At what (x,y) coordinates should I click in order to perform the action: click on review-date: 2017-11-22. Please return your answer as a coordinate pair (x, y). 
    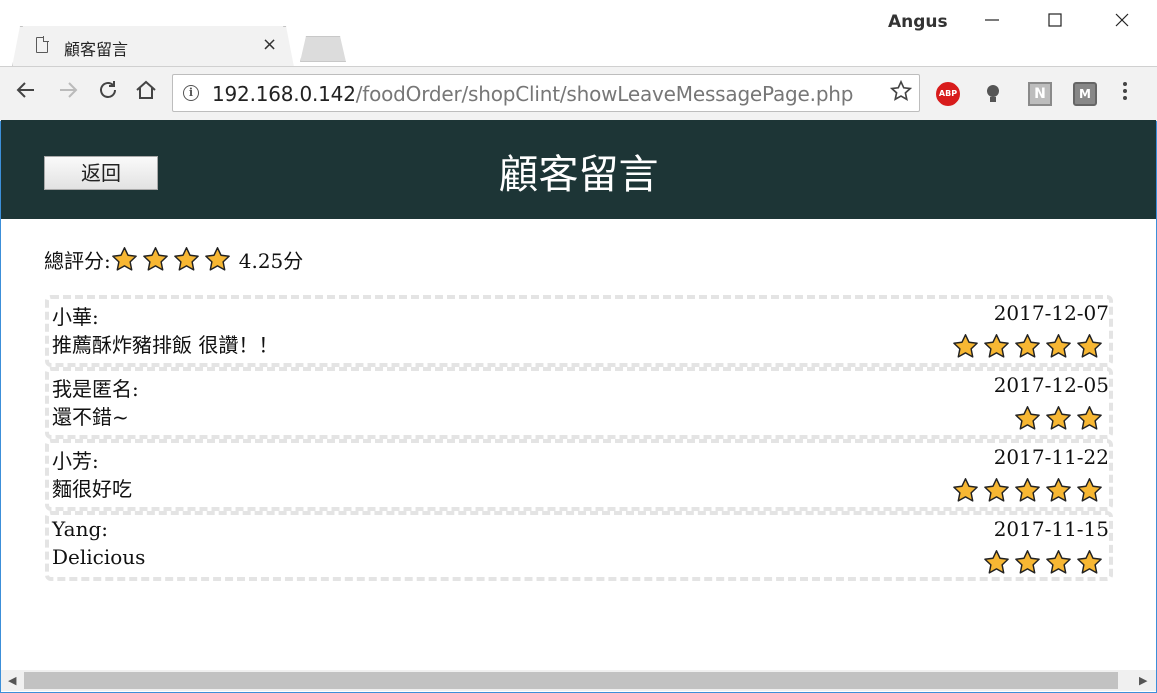
    Looking at the image, I should click on (1051, 457).